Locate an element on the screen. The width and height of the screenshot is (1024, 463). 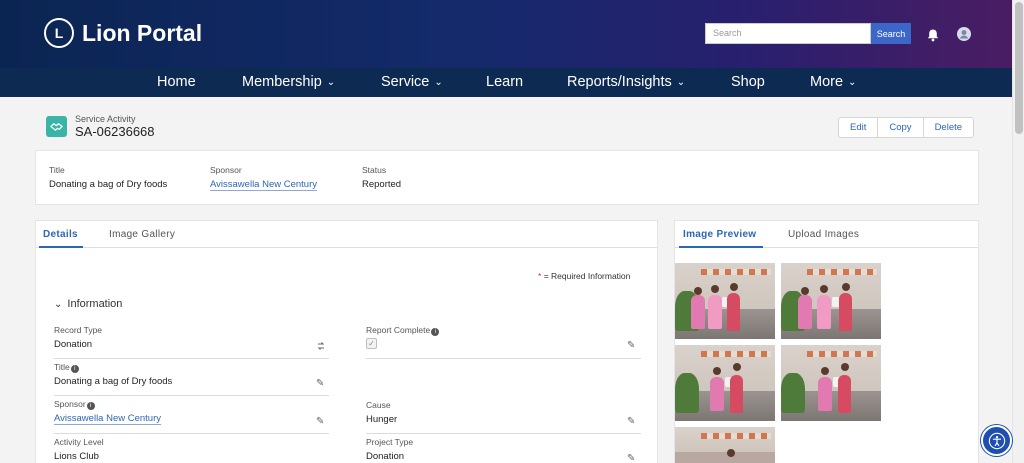
search-input: Search is located at coordinates (788, 33).